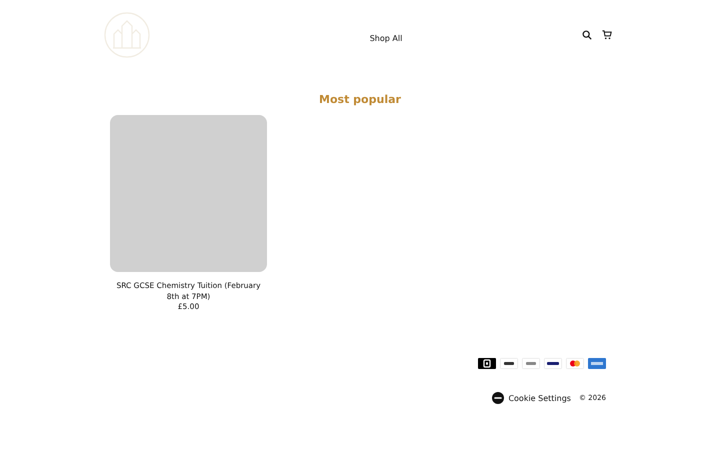  What do you see at coordinates (531, 398) in the screenshot?
I see `cookie-settings-button: Cookie Settings` at bounding box center [531, 398].